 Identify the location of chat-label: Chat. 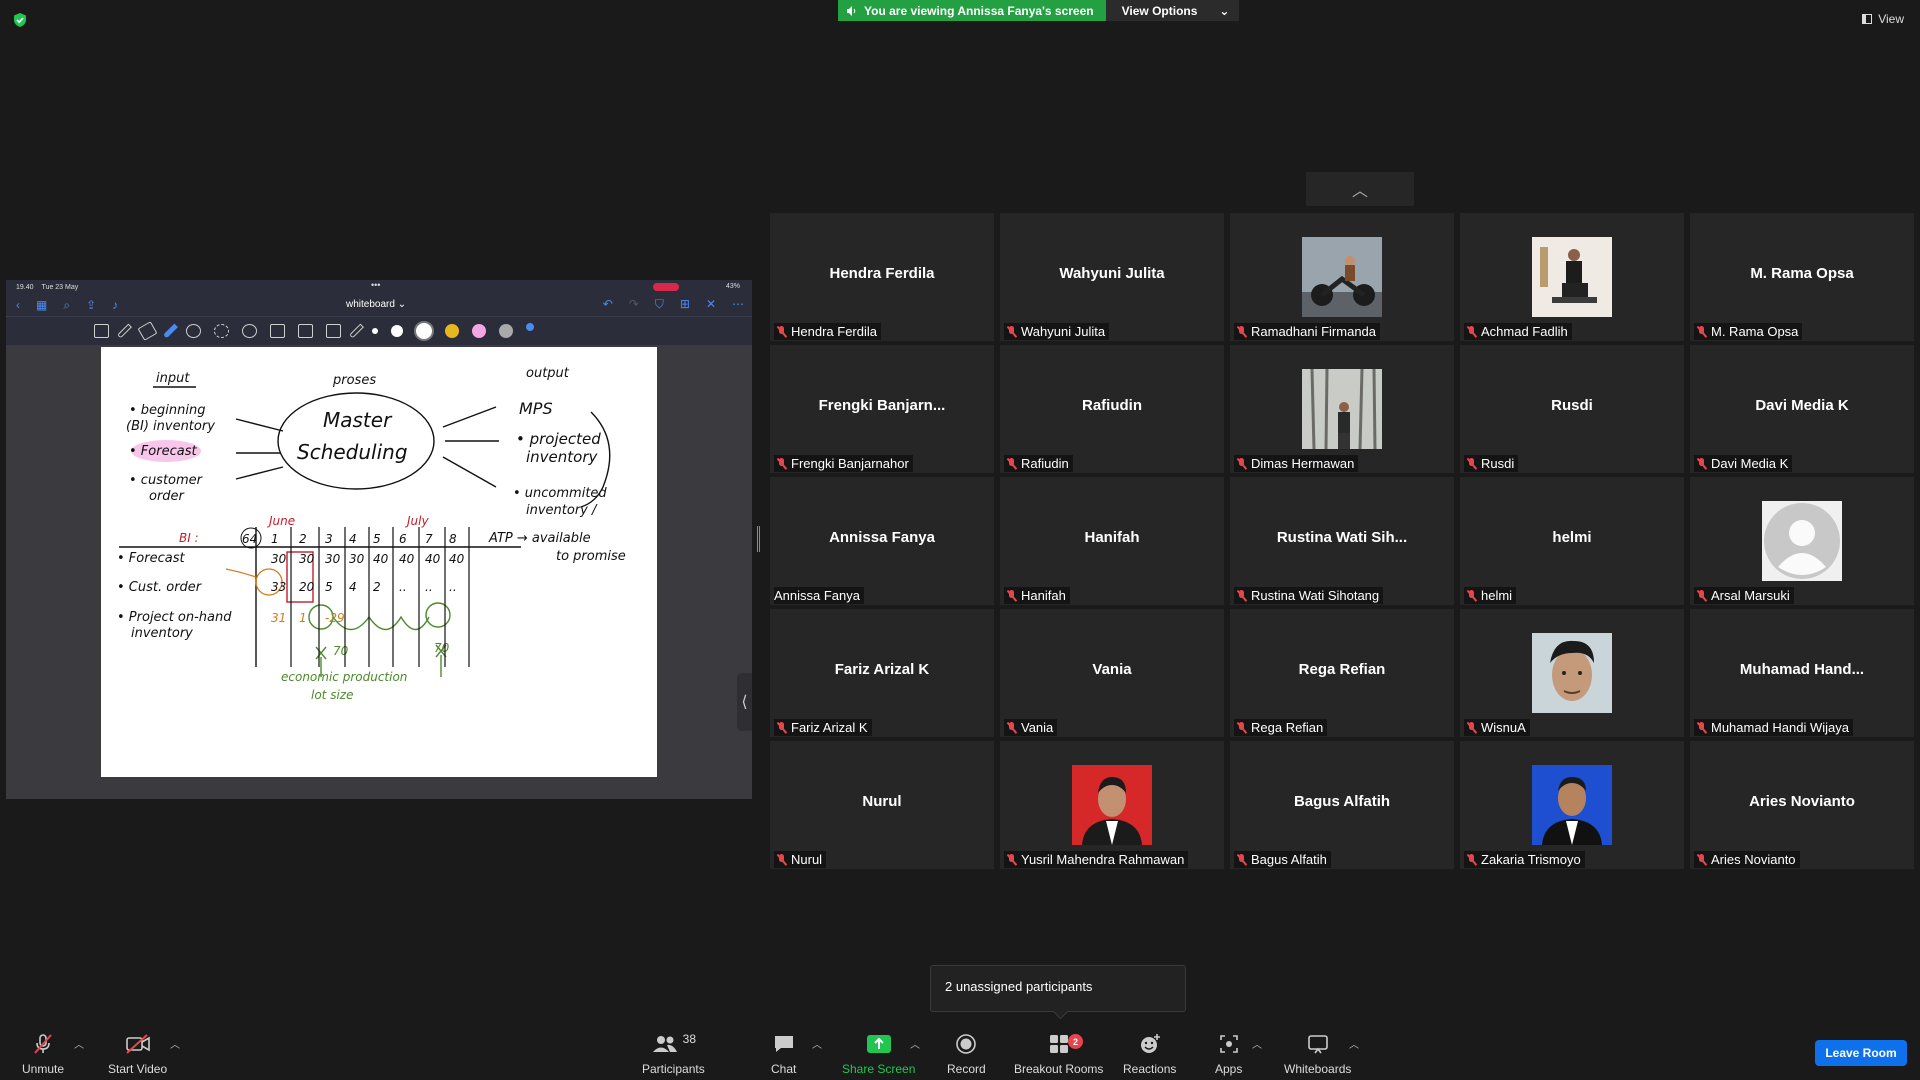
(784, 1069).